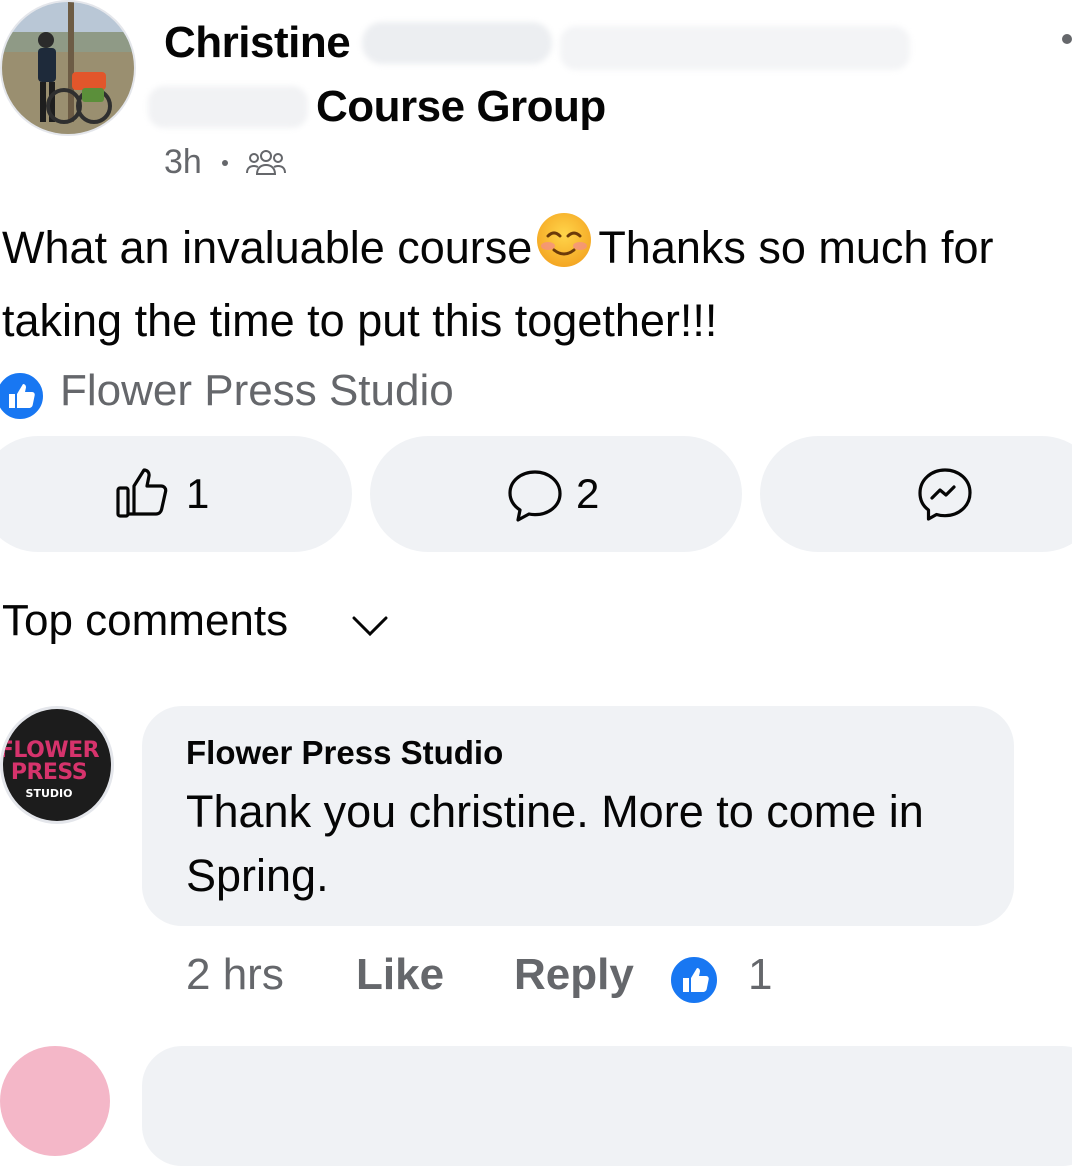  Describe the element at coordinates (267, 247) in the screenshot. I see `post-text-line1: What an invaluable course` at that location.